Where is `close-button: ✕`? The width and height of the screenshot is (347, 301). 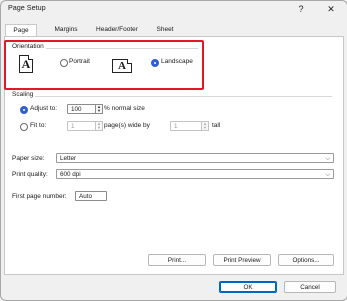 close-button: ✕ is located at coordinates (331, 9).